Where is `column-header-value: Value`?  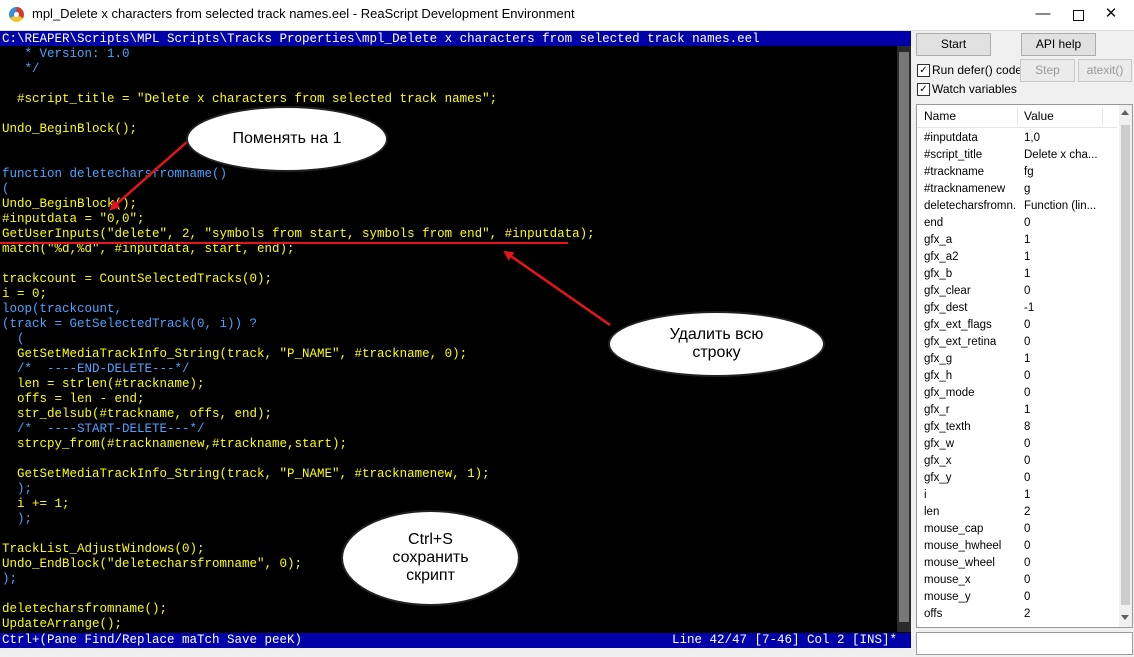 column-header-value: Value is located at coordinates (1039, 116).